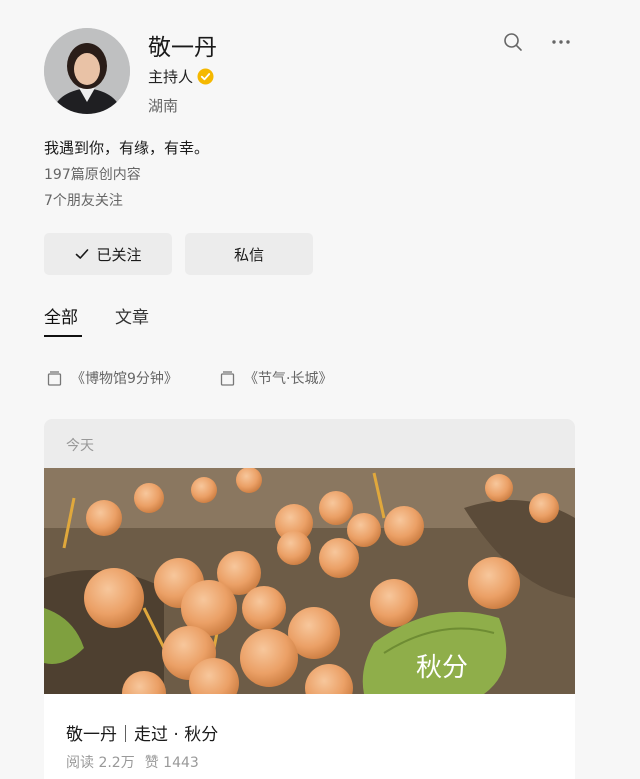 The width and height of the screenshot is (640, 779). I want to click on profile-role-label: 主持人, so click(171, 77).